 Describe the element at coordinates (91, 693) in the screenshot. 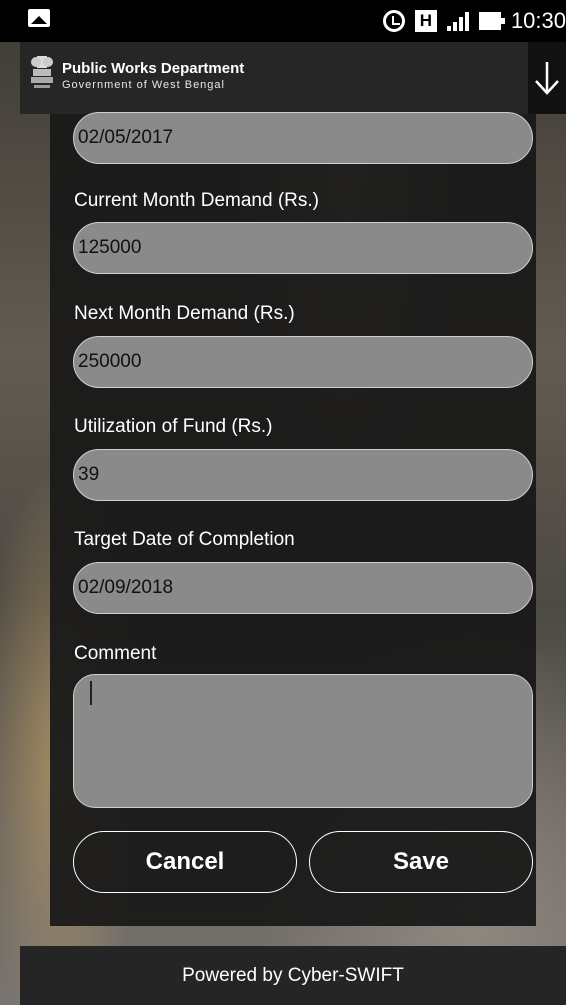

I see `text-caret` at that location.